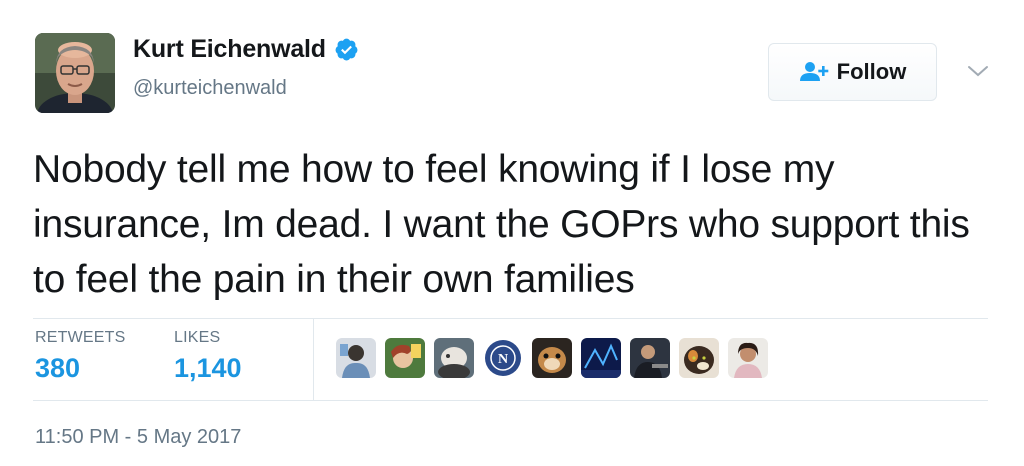 The height and width of the screenshot is (466, 1024). What do you see at coordinates (356, 358) in the screenshot?
I see `liker-avatar-1-icon` at bounding box center [356, 358].